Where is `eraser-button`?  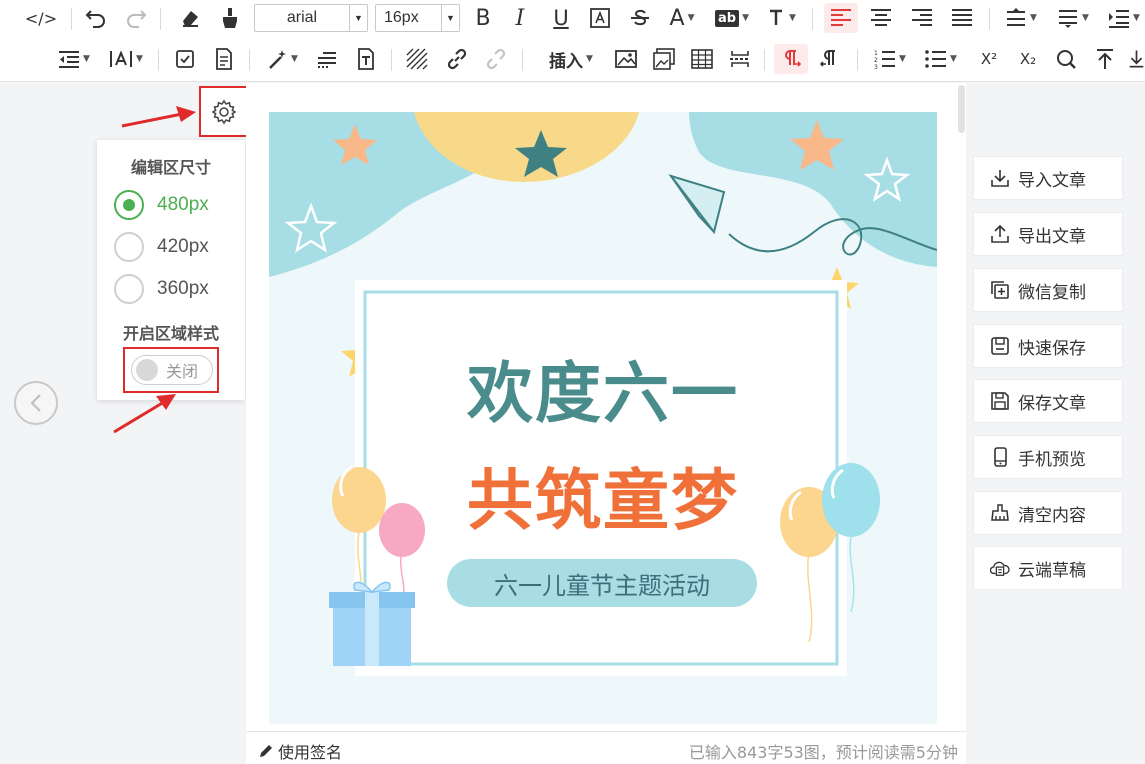
eraser-button is located at coordinates (190, 18).